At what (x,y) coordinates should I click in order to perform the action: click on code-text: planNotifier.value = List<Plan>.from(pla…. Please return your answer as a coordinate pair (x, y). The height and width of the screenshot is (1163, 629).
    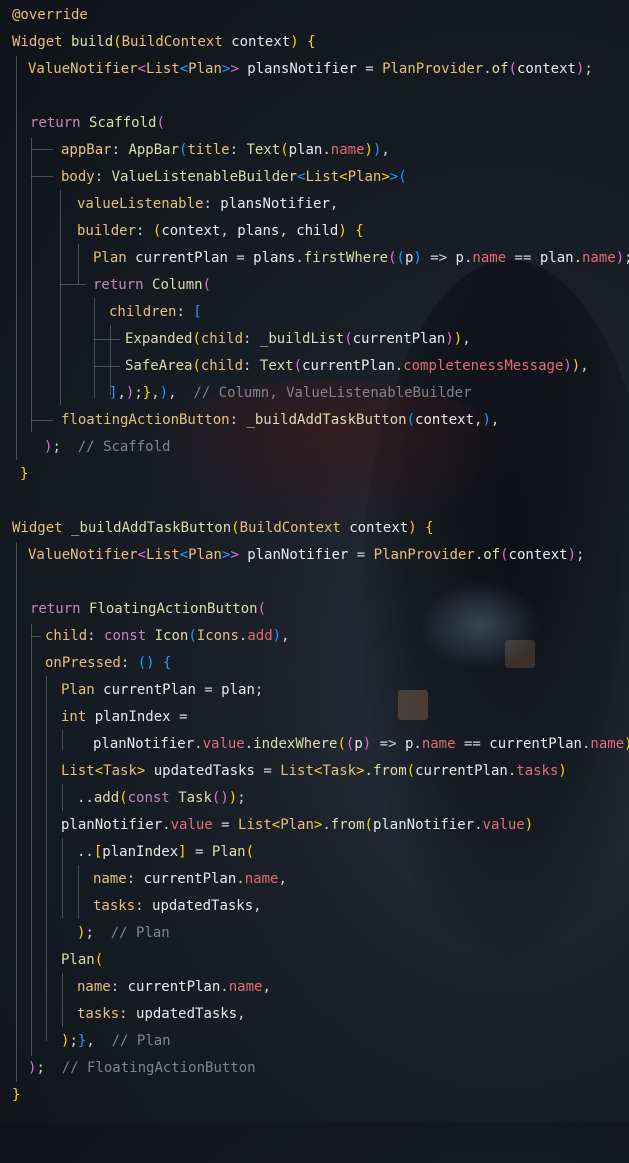
    Looking at the image, I should click on (297, 825).